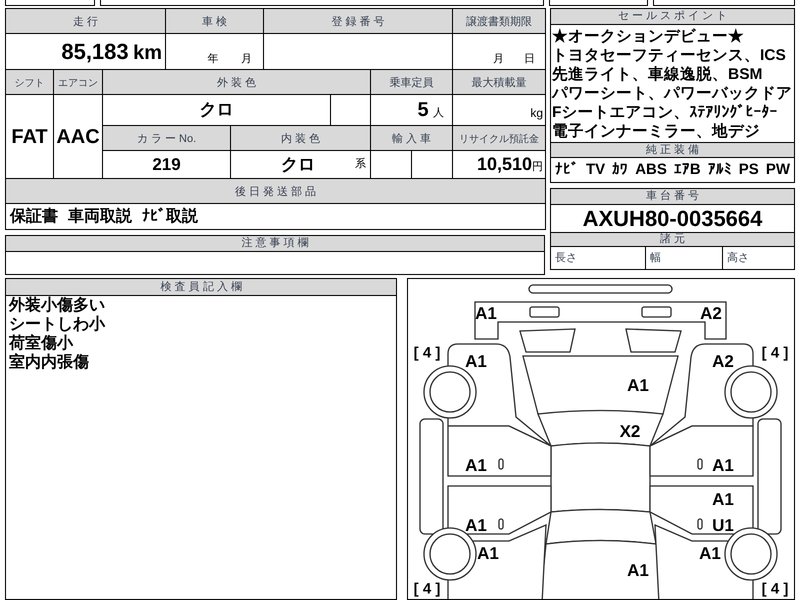 Image resolution: width=800 pixels, height=600 pixels. What do you see at coordinates (658, 74) in the screenshot?
I see `sales-point-line: 先進ライト、車線逸脱、BSM` at bounding box center [658, 74].